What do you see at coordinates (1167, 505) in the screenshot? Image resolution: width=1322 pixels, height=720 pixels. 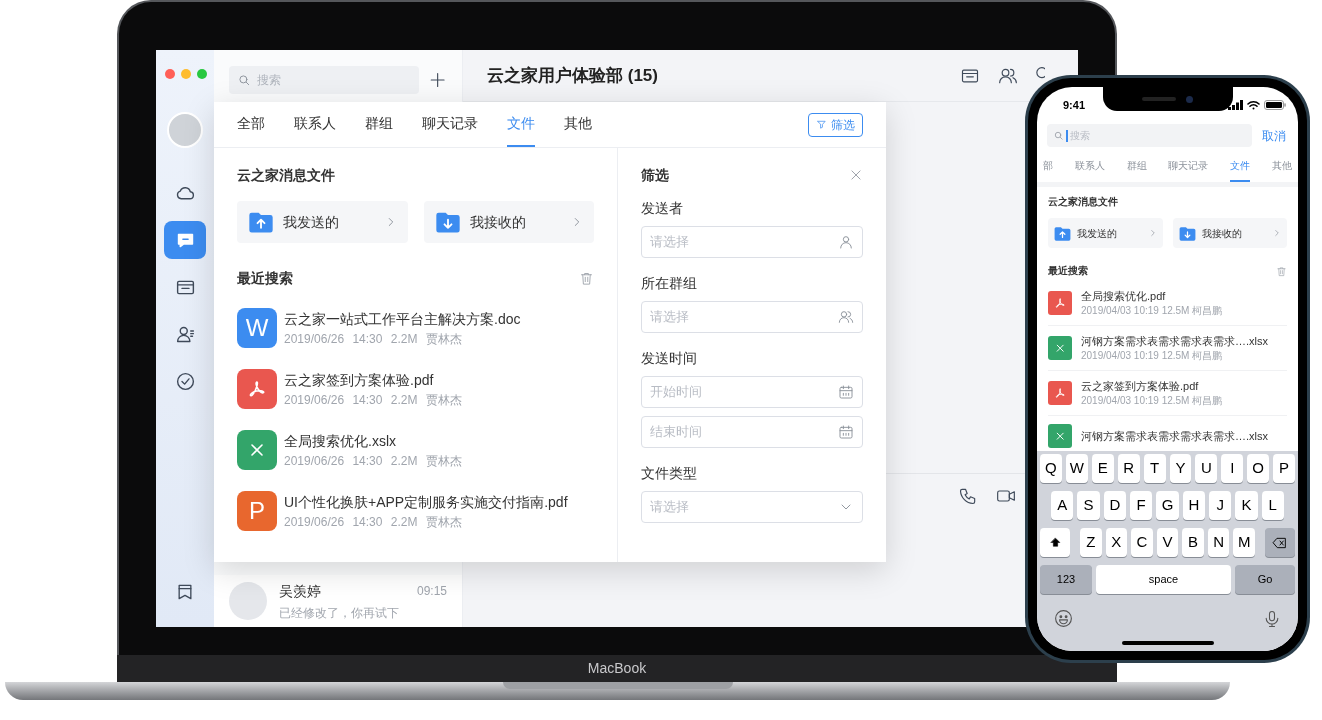 I see `keyboard-key: G` at bounding box center [1167, 505].